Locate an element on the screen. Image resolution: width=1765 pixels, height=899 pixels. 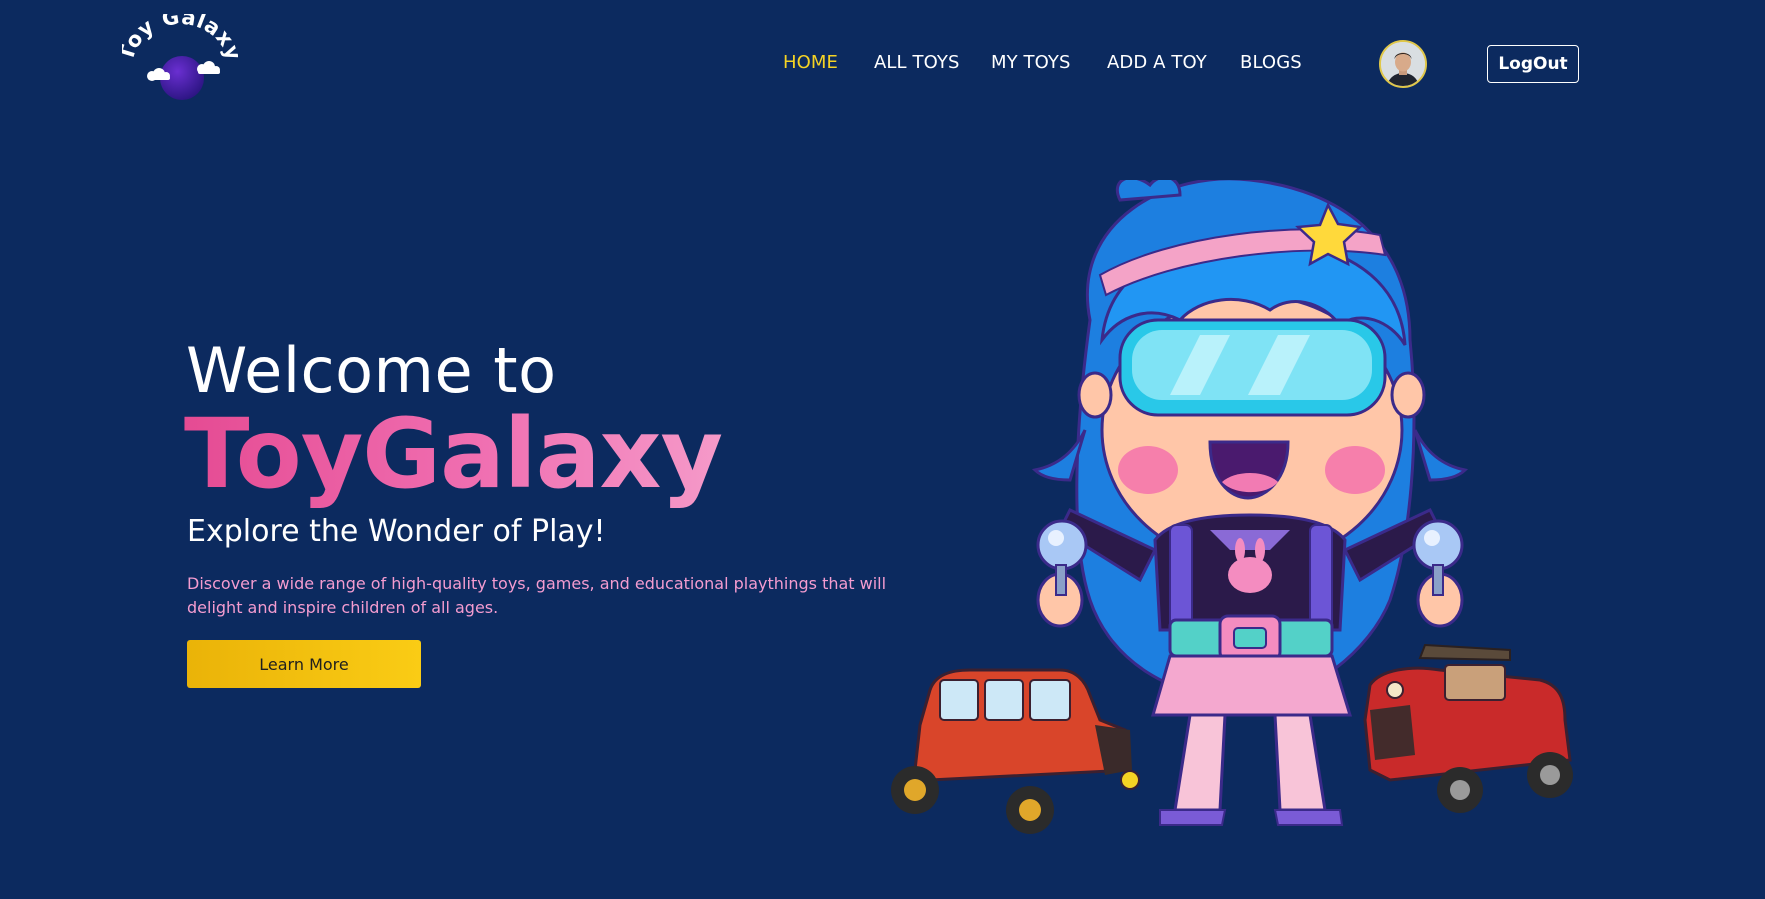
user-photo-icon is located at coordinates (1403, 64).